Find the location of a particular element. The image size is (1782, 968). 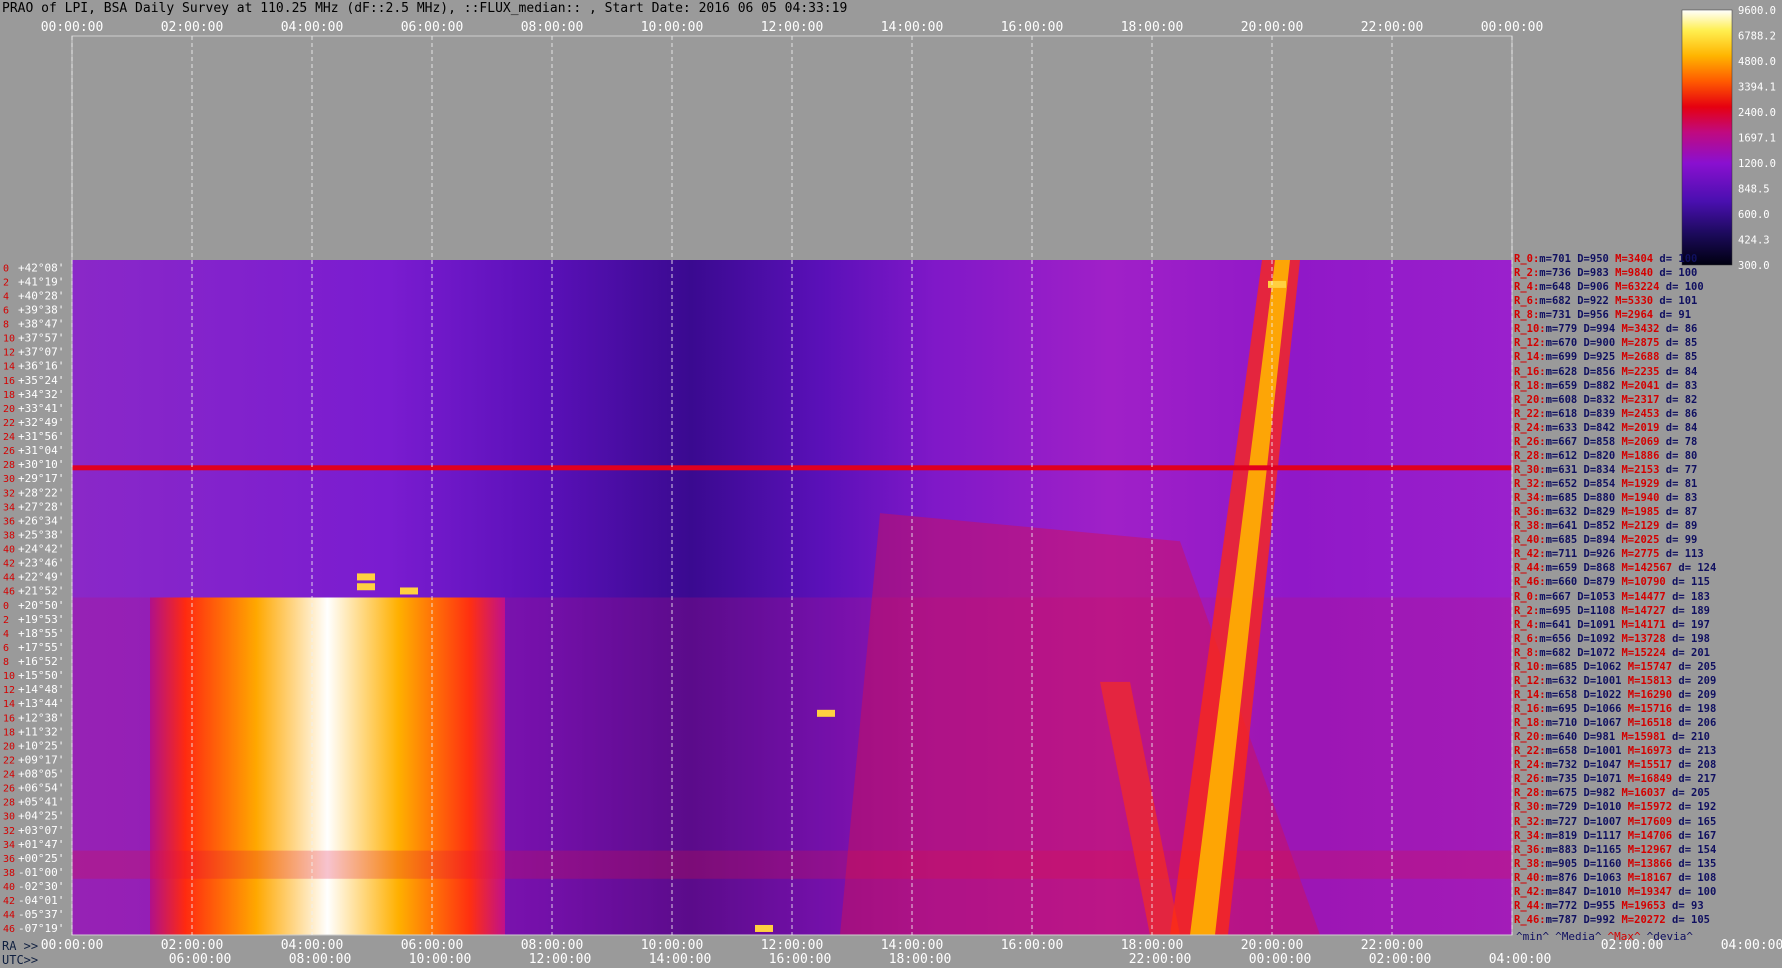

row-stat: R_22:m=658 D=1001 M=16973 d= 213 is located at coordinates (1615, 751).